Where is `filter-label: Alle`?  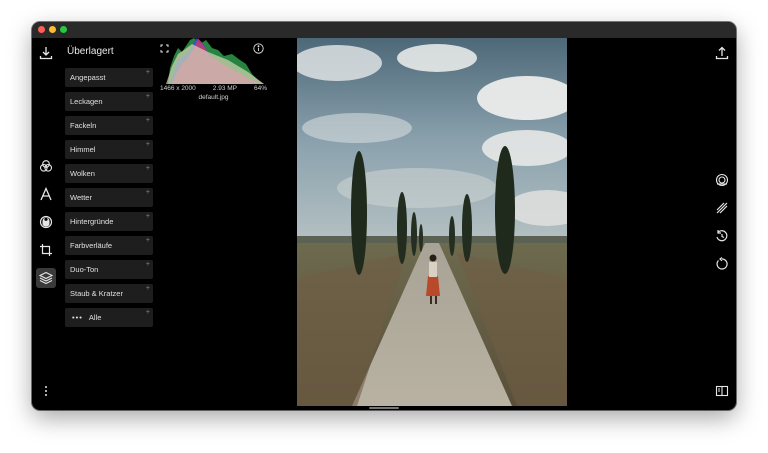 filter-label: Alle is located at coordinates (95, 317).